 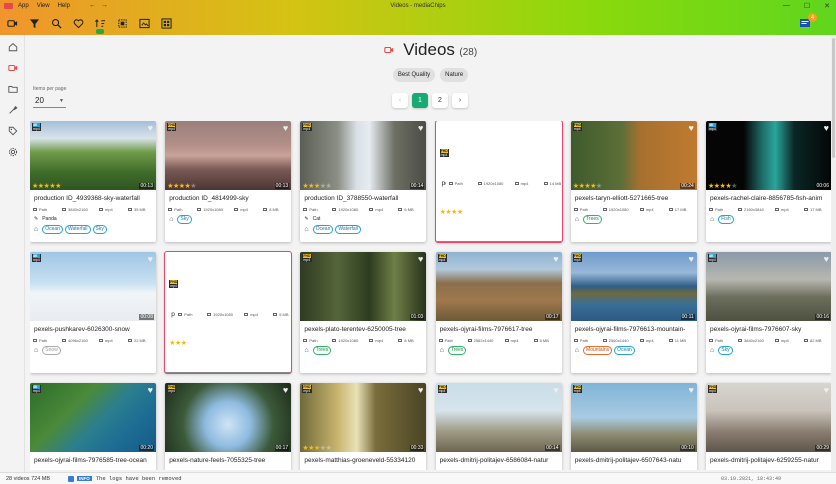 I want to click on minimize-icon: —, so click(x=786, y=6).